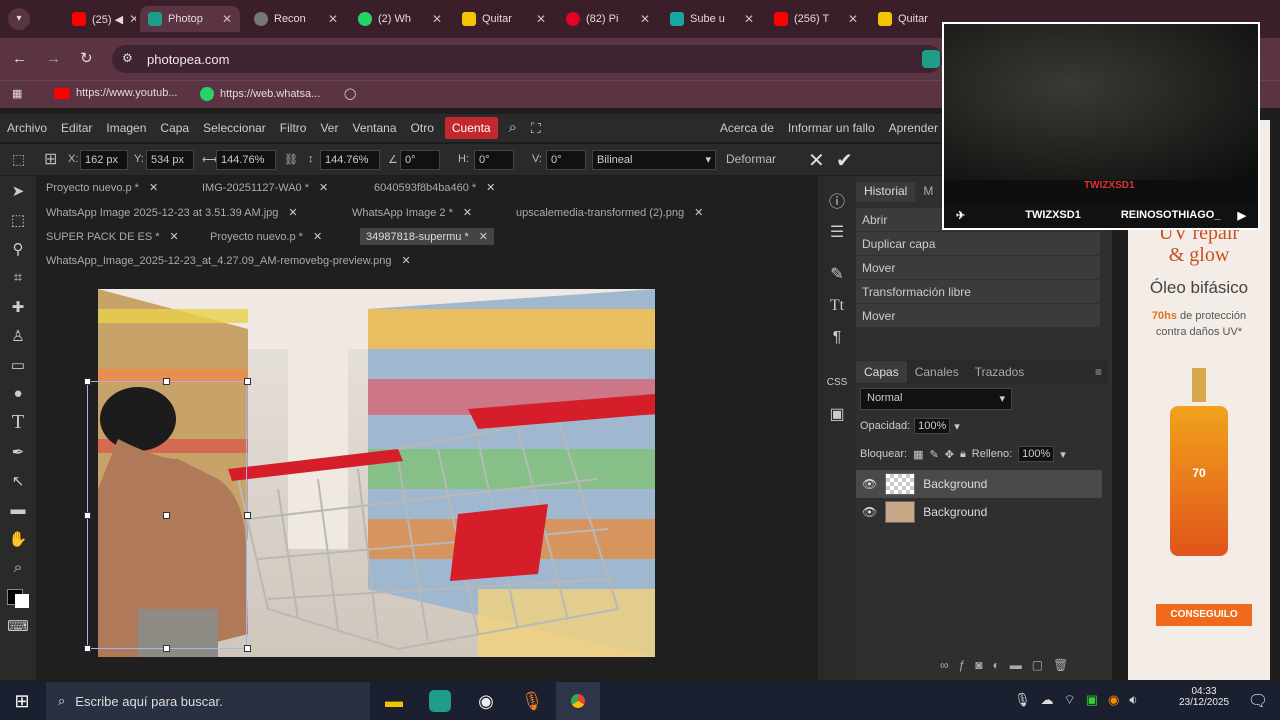  Describe the element at coordinates (18, 277) in the screenshot. I see `crop-tool-icon: ⌗` at that location.